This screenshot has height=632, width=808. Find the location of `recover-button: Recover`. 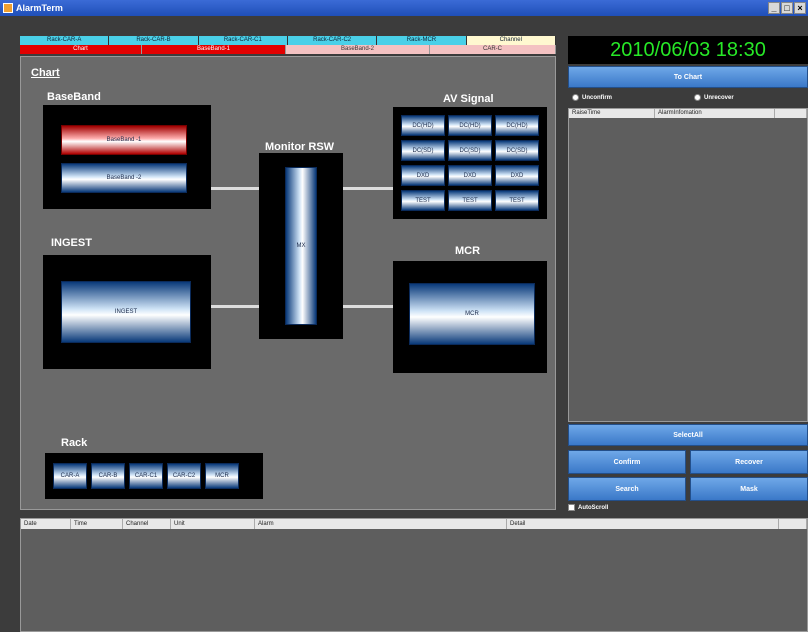

recover-button: Recover is located at coordinates (749, 462).